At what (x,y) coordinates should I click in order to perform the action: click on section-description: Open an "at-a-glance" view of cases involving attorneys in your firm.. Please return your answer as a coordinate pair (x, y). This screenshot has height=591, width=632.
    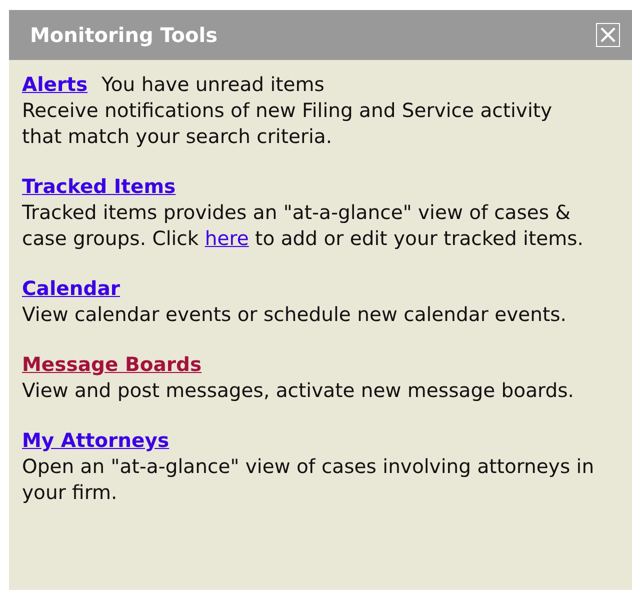
    Looking at the image, I should click on (309, 480).